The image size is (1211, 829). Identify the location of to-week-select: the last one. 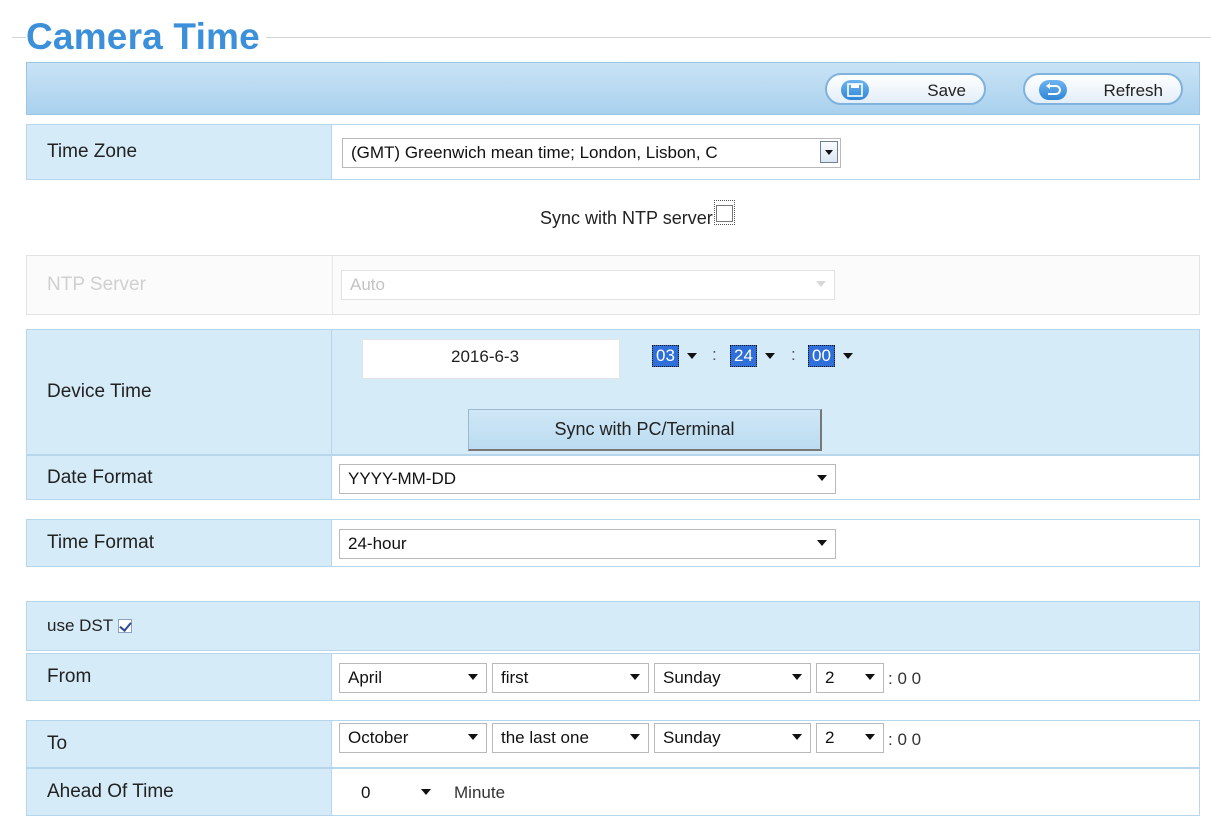
(570, 738).